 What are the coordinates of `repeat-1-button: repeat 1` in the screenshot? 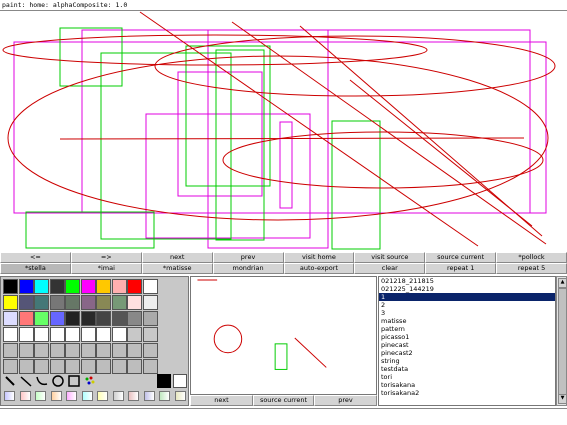 It's located at (461, 268).